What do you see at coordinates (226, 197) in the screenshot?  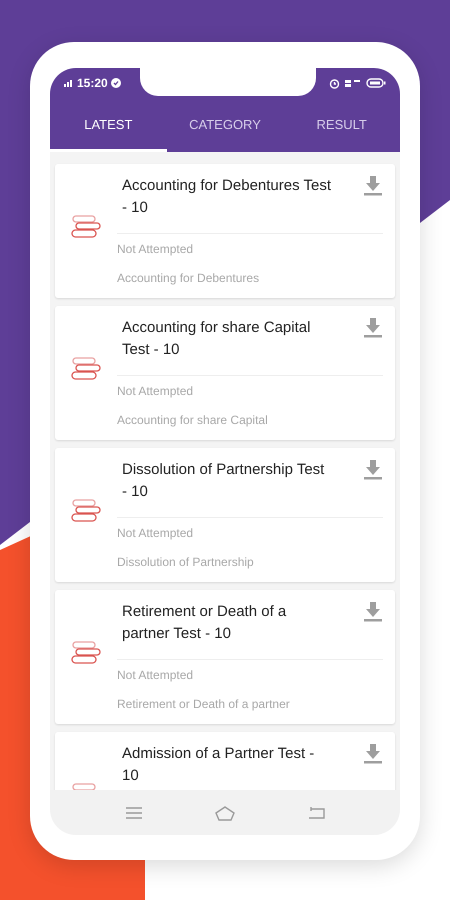 I see `test-title: Accounting for Debentures Test - 10` at bounding box center [226, 197].